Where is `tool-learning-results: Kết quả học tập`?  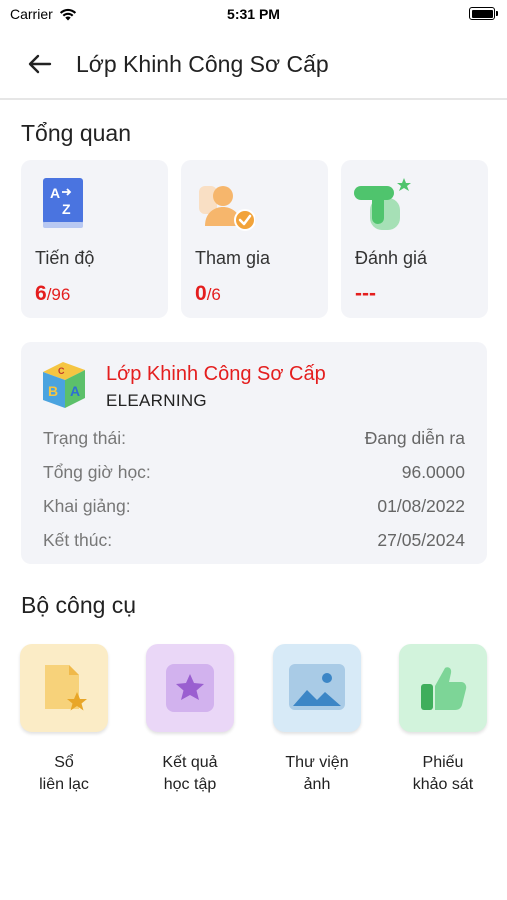 tool-learning-results: Kết quả học tập is located at coordinates (190, 720).